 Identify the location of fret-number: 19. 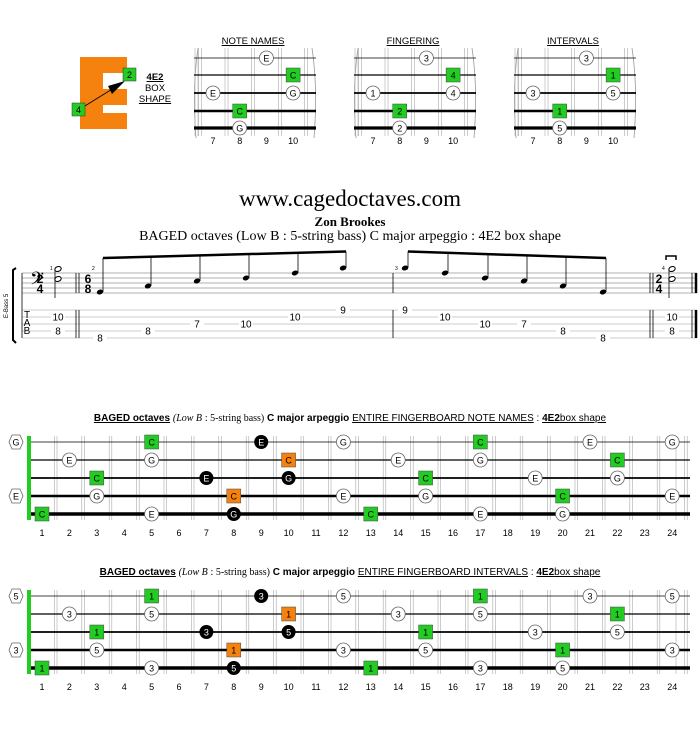
(535, 687).